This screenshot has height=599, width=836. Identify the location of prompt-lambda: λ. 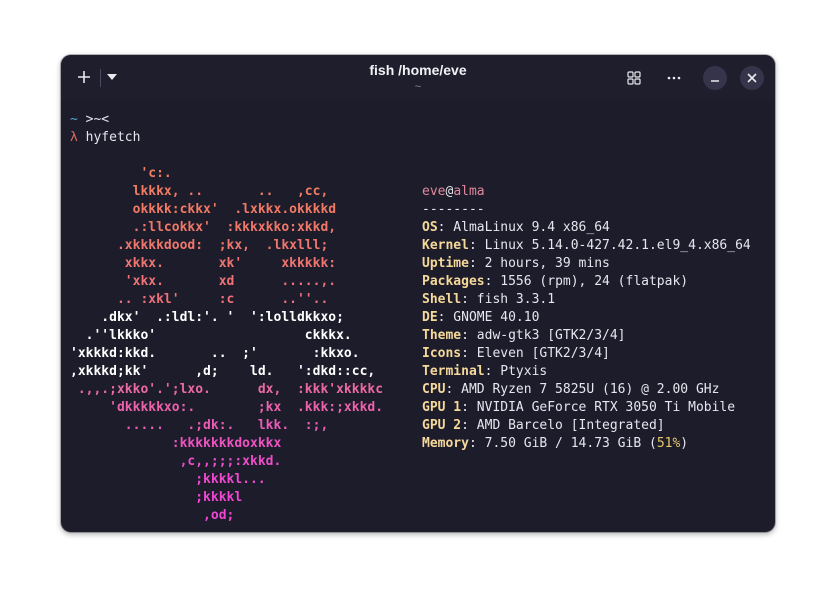
(74, 137).